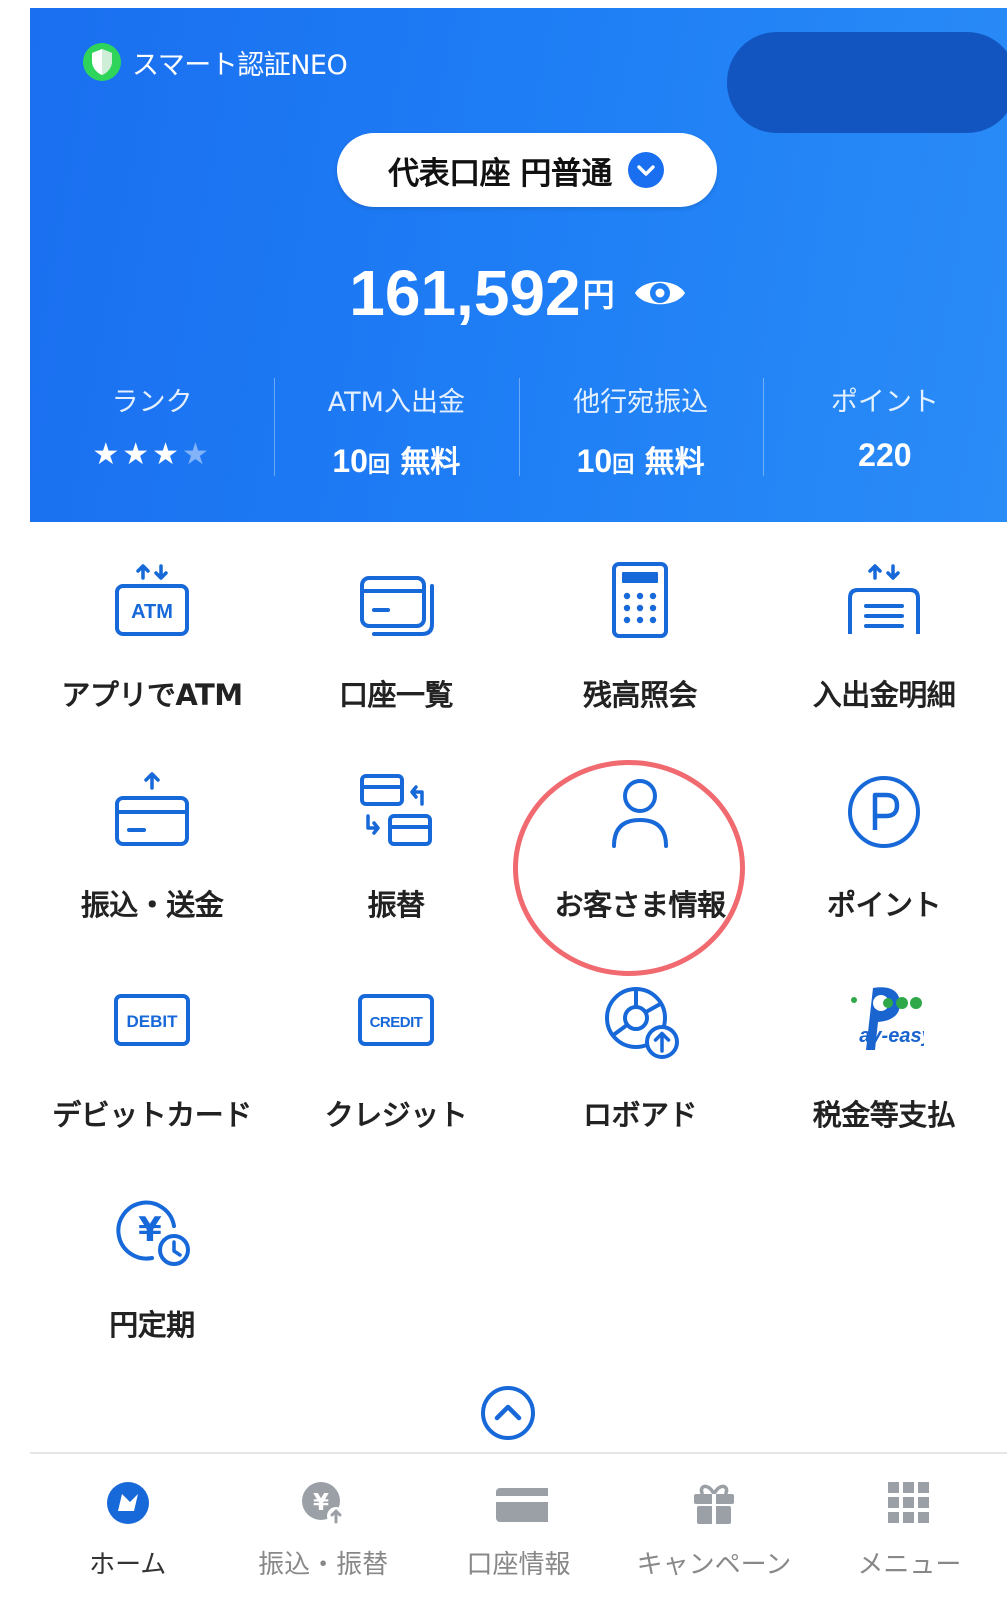 Image resolution: width=1007 pixels, height=1614 pixels. What do you see at coordinates (197, 454) in the screenshot?
I see `star-empty-icon: ★` at bounding box center [197, 454].